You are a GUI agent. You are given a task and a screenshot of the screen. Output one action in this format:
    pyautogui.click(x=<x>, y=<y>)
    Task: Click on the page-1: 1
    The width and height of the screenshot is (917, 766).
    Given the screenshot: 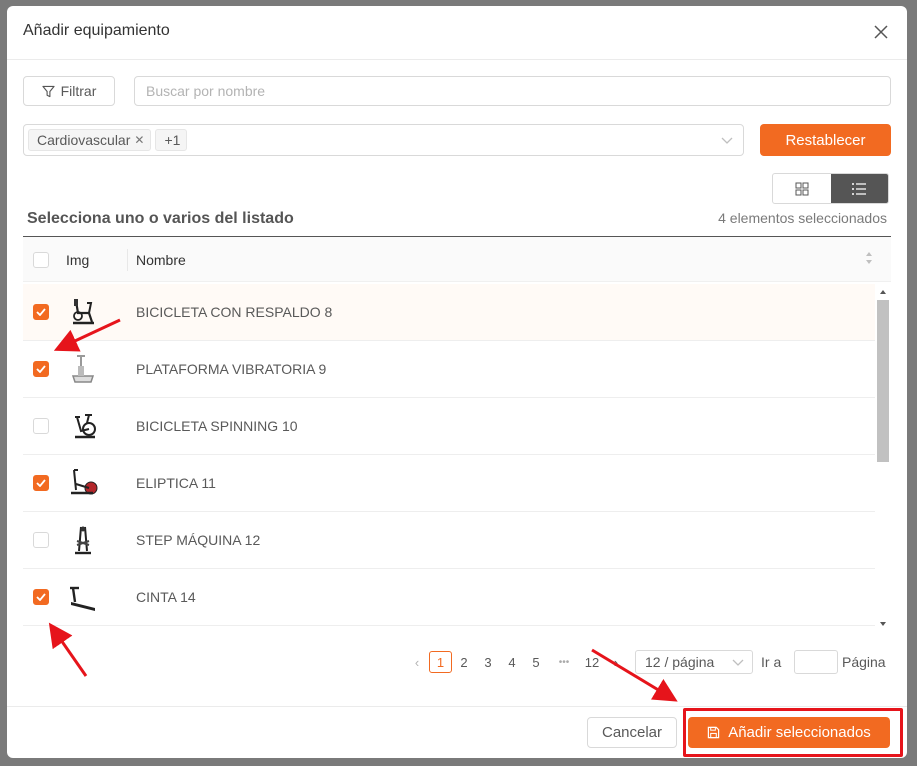 What is the action you would take?
    pyautogui.click(x=440, y=662)
    